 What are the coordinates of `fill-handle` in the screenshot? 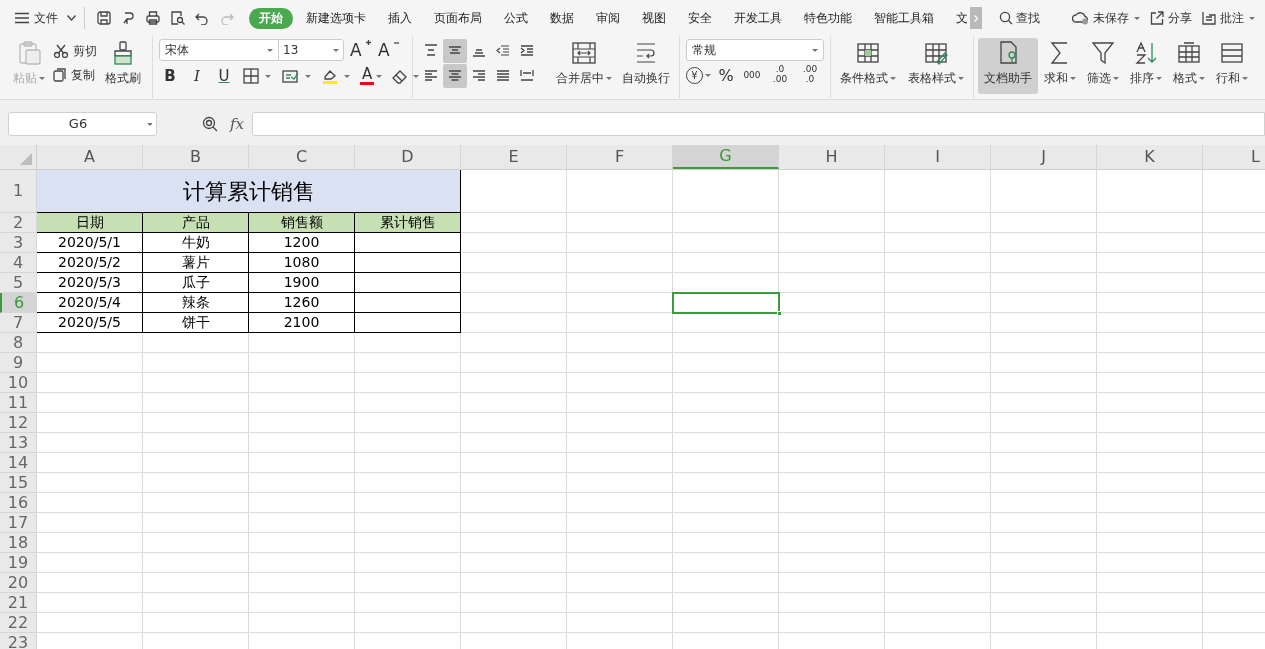 It's located at (779, 313).